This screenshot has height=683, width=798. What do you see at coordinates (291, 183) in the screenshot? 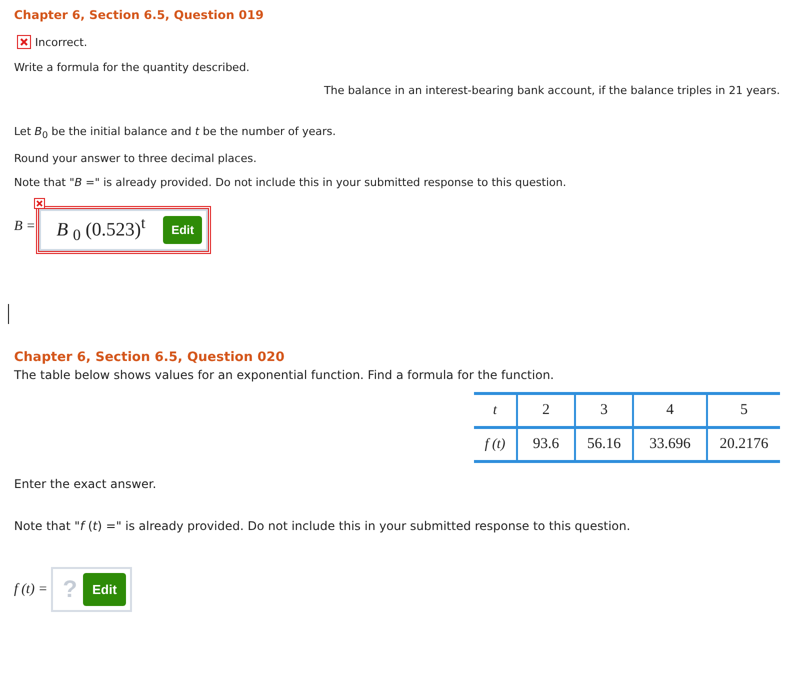
I see `note-text: Note that "B =" is already provided. Do not include this in your submitted response to this question.` at bounding box center [291, 183].